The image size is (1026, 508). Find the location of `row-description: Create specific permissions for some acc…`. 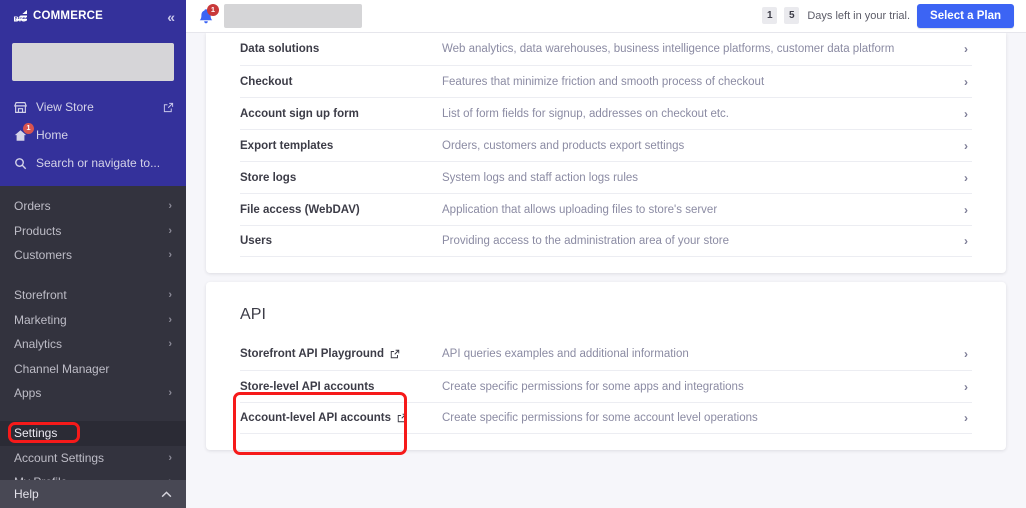

row-description: Create specific permissions for some acc… is located at coordinates (600, 418).